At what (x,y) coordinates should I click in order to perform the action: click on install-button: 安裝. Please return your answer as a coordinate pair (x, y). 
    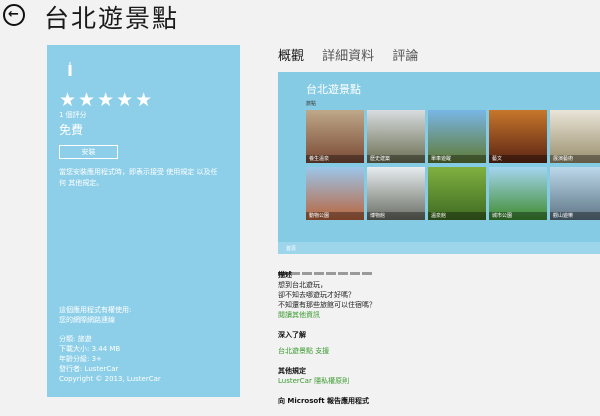
    Looking at the image, I should click on (88, 152).